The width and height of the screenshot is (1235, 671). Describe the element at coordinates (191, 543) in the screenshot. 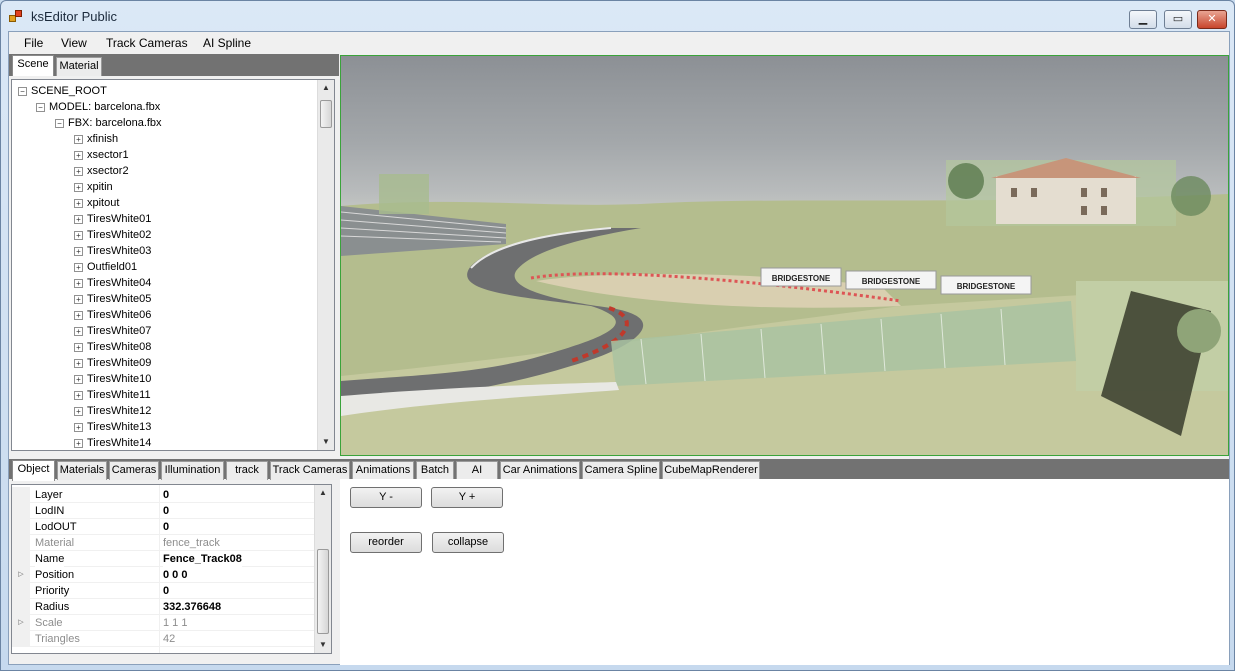

I see `property-value: fence_track` at that location.